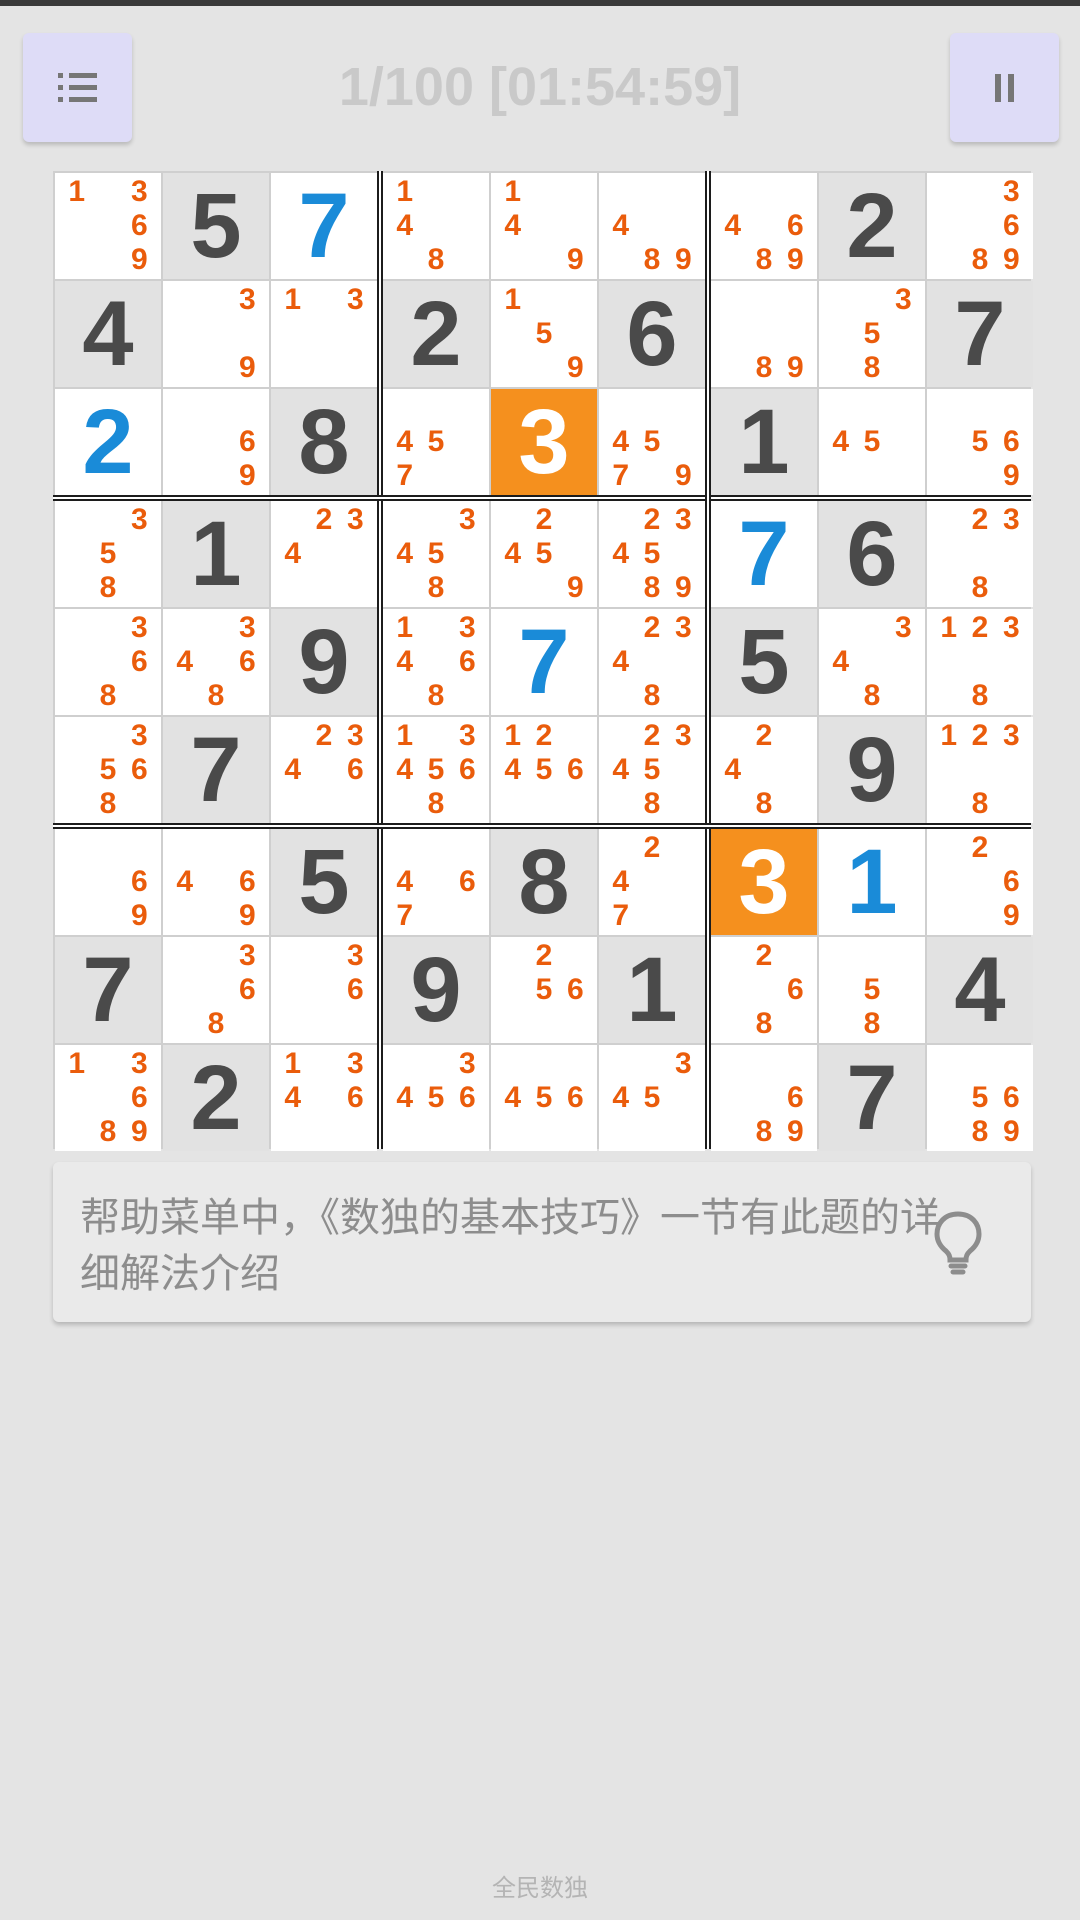 The image size is (1080, 1920). Describe the element at coordinates (324, 990) in the screenshot. I see `candidate-cell: 36` at that location.